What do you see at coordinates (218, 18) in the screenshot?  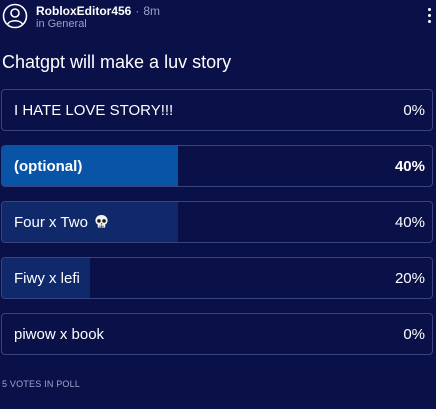 I see `post-header: RobloxEditor456 · 8m in General` at bounding box center [218, 18].